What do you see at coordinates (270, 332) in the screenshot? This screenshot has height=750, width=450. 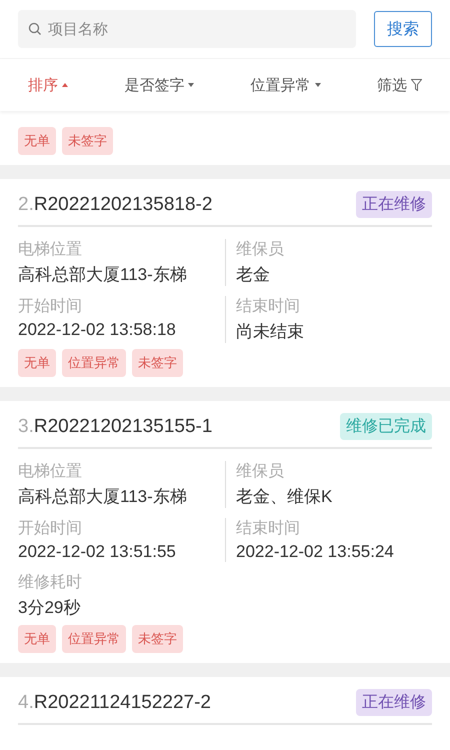 I see `field-value: 尚未结束` at bounding box center [270, 332].